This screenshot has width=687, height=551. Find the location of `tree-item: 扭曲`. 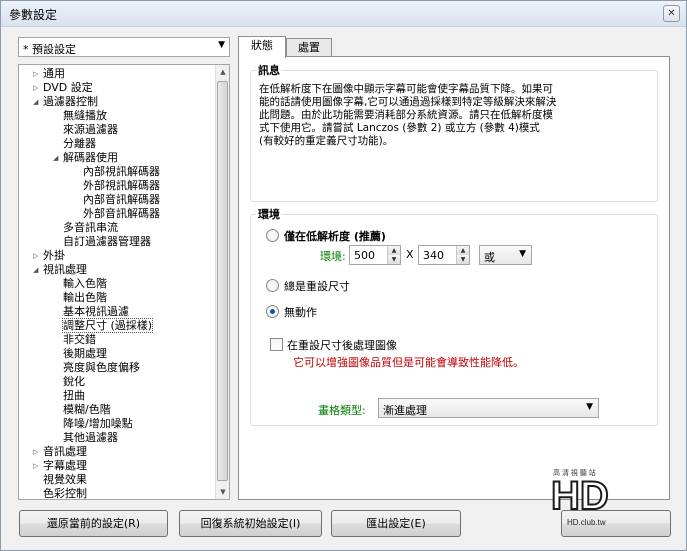

tree-item: 扭曲 is located at coordinates (74, 396).